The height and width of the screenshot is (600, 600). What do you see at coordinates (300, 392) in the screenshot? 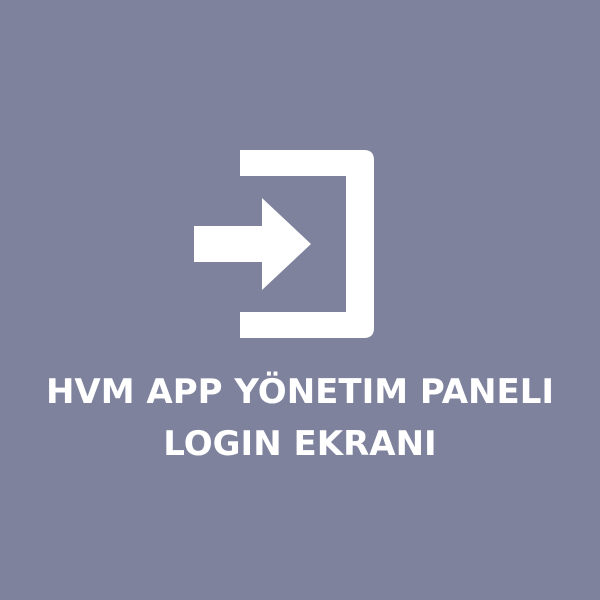
I see `screen-title-line-1: HVM APP YÖNETIM PANELI` at bounding box center [300, 392].